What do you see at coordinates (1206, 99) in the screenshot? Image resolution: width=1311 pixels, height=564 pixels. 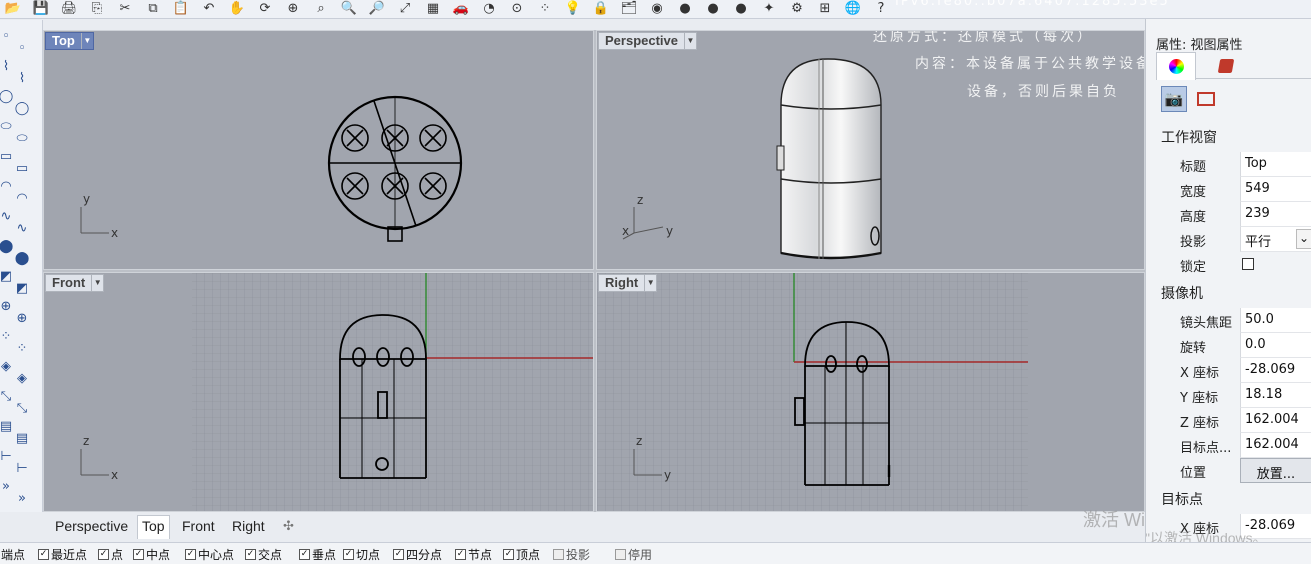 I see `frame-icon` at bounding box center [1206, 99].